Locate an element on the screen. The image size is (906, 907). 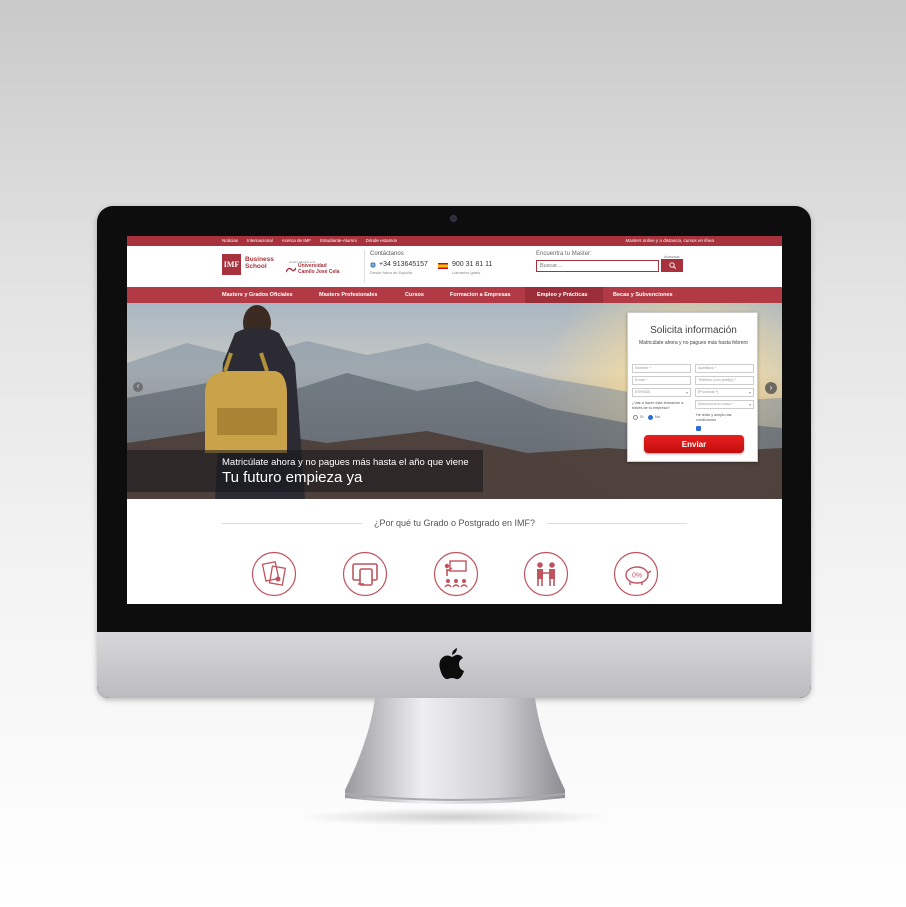
nav-empleo-practicas: Empleo y Prácticas is located at coordinates (562, 295).